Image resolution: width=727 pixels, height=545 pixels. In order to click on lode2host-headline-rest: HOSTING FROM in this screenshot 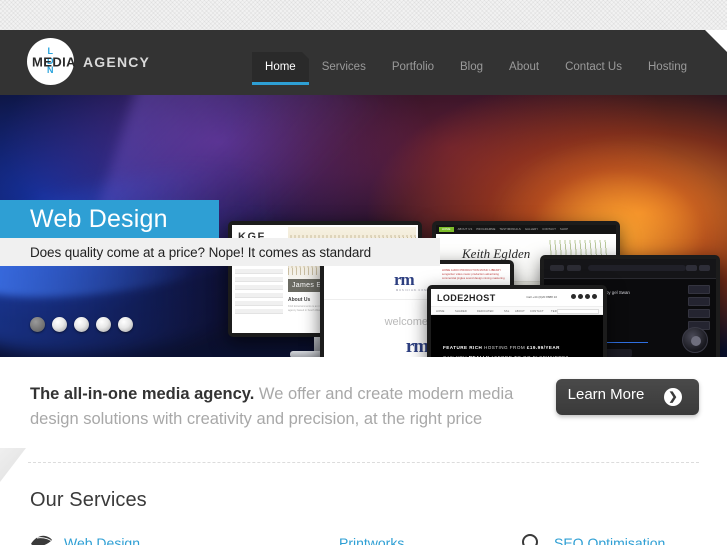, I will do `click(504, 347)`.